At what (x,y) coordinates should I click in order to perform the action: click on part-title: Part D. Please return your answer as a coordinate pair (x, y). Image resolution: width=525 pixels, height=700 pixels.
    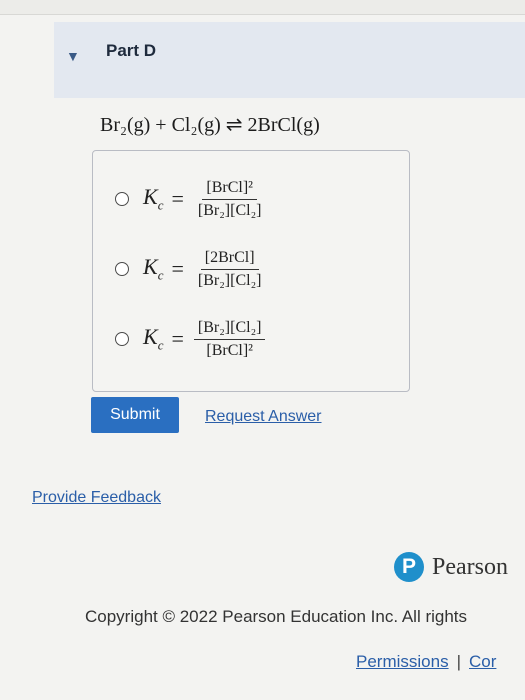
    Looking at the image, I should click on (131, 50).